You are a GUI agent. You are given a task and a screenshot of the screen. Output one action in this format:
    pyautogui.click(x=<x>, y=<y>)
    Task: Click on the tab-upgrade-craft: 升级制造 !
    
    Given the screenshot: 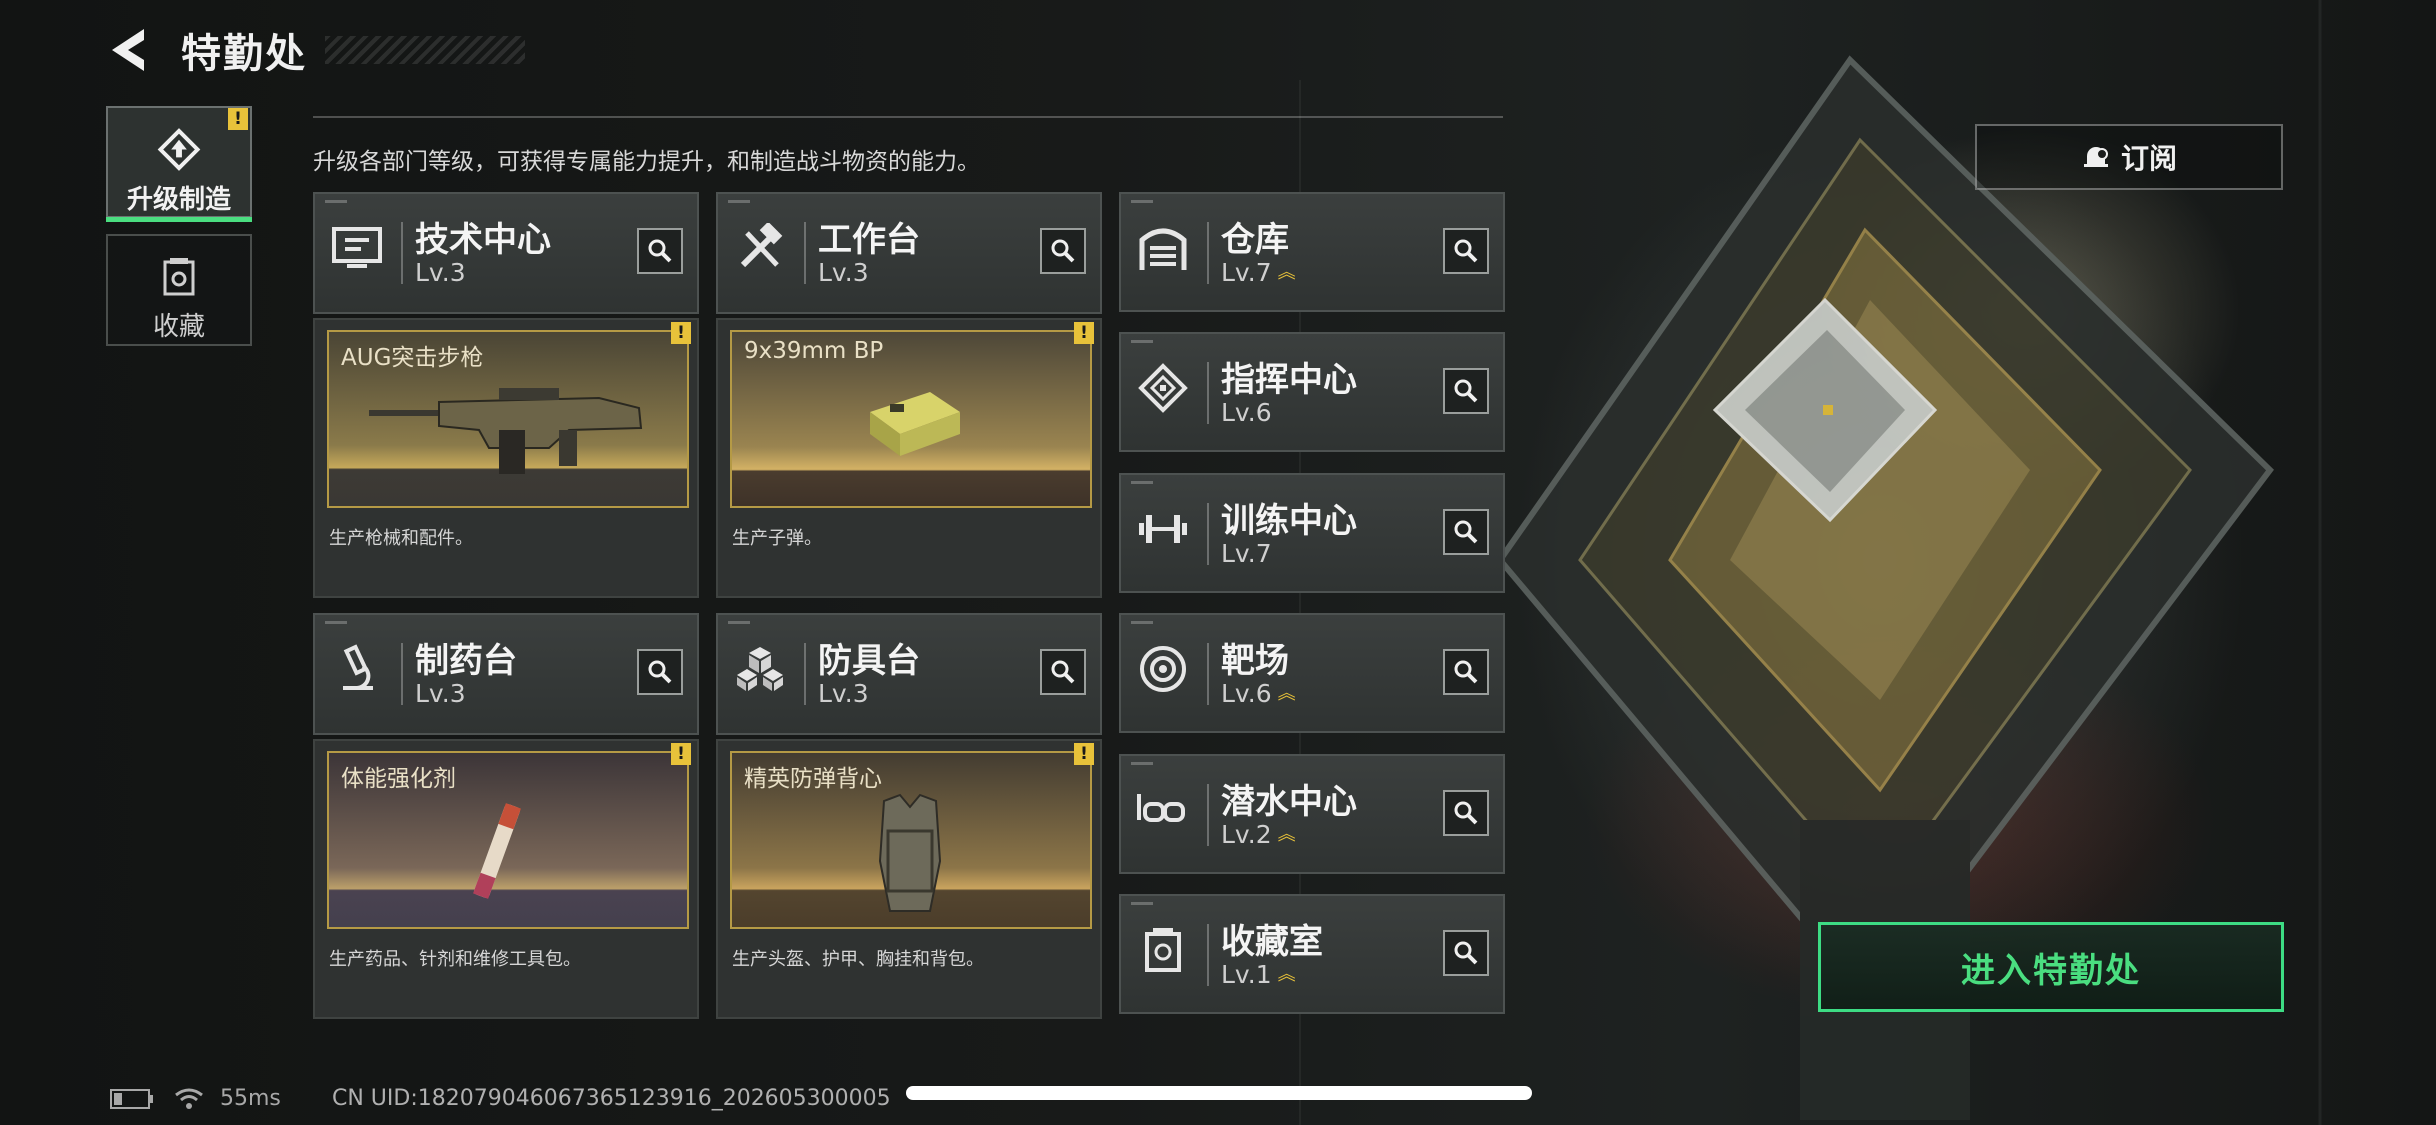 What is the action you would take?
    pyautogui.click(x=179, y=164)
    